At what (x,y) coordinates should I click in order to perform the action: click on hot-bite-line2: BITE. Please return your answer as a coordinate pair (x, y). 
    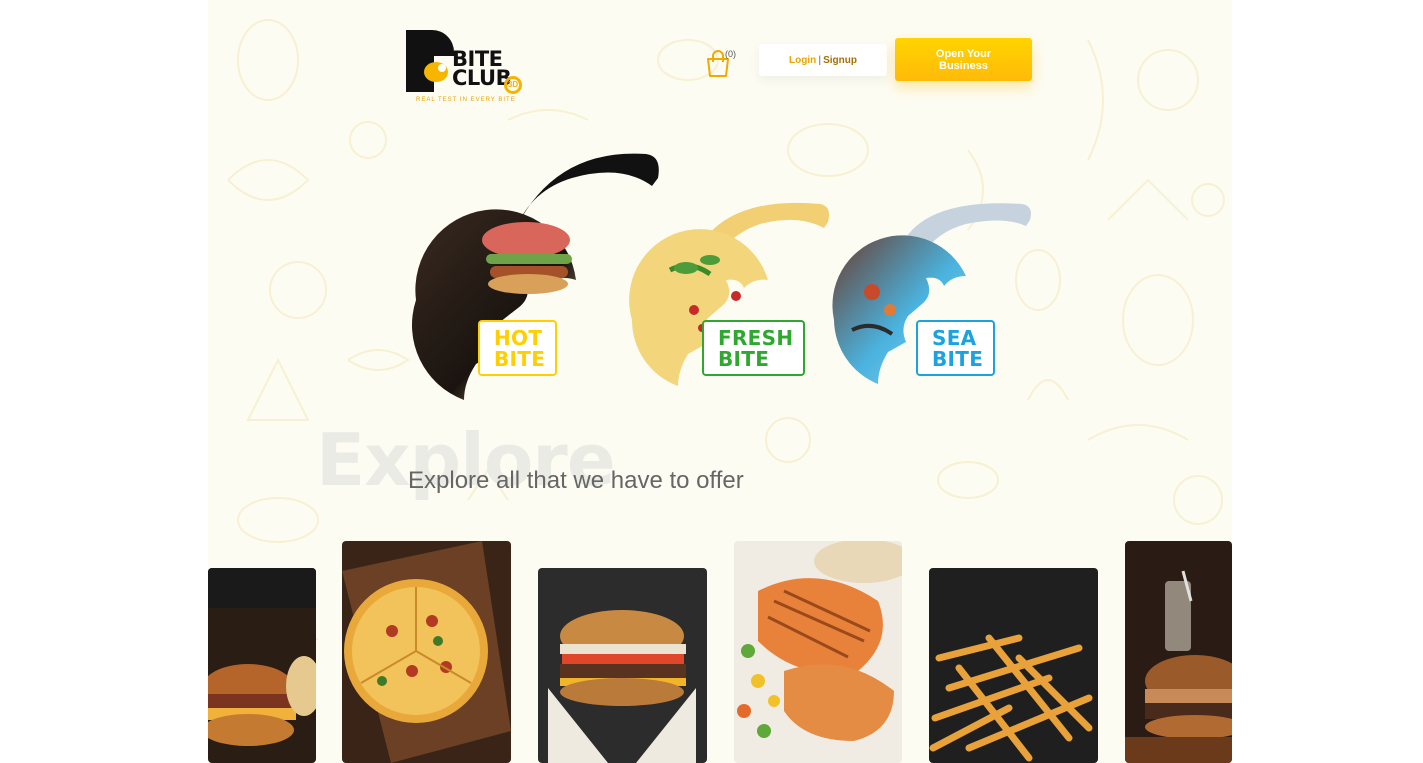
    Looking at the image, I should click on (520, 359).